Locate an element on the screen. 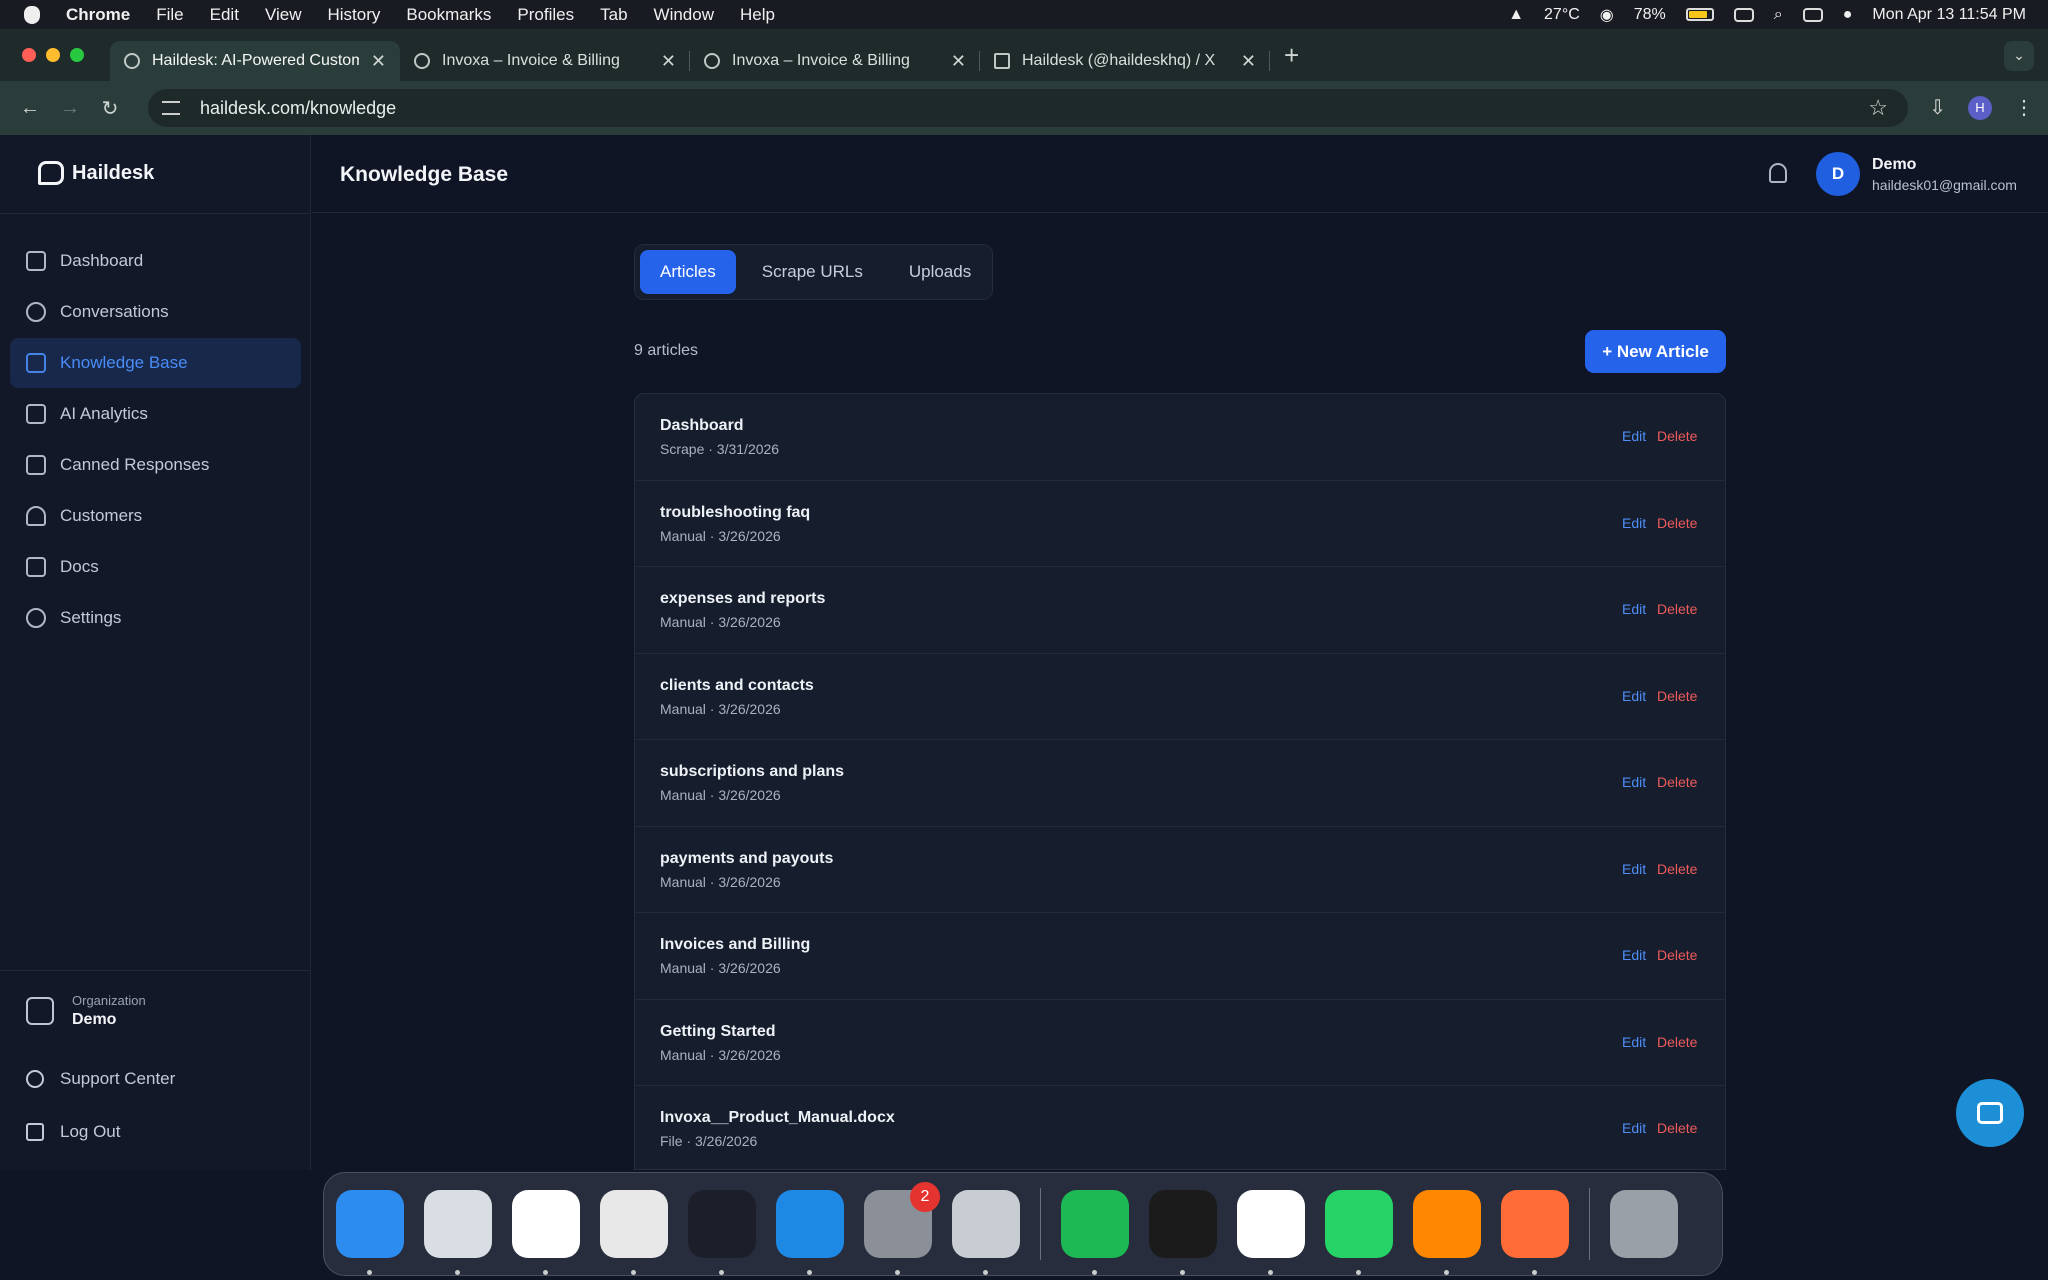 This screenshot has width=2048, height=1280. menu-bookmarks: Bookmarks is located at coordinates (448, 15).